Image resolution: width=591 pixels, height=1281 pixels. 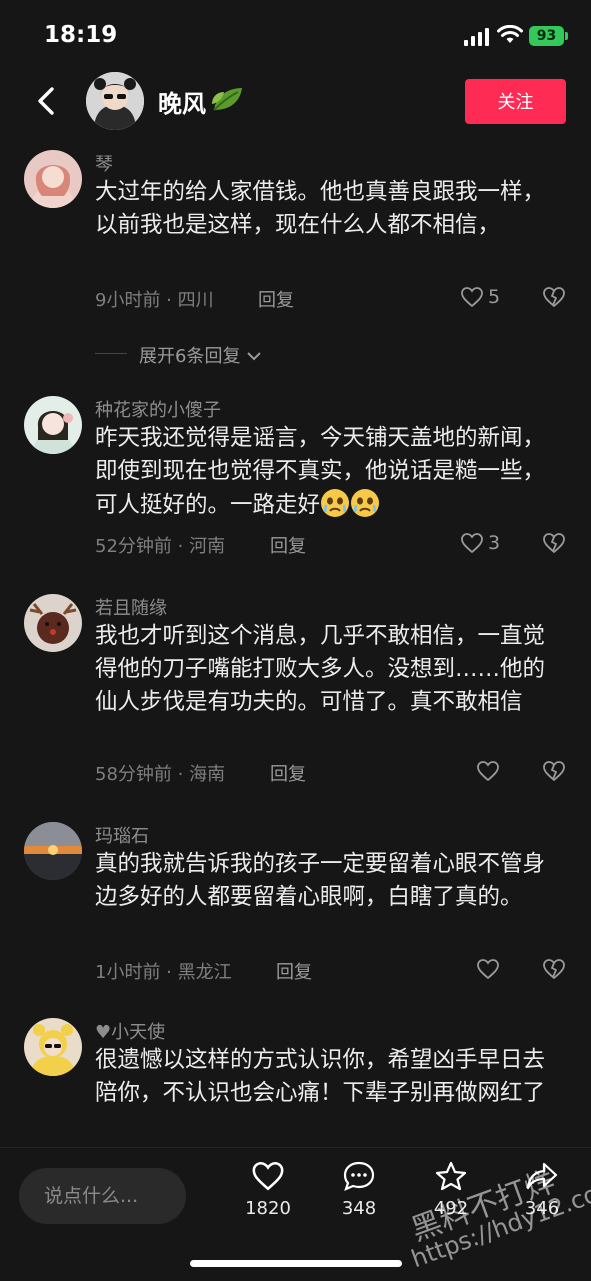 I want to click on author-name: 晚风, so click(x=182, y=101).